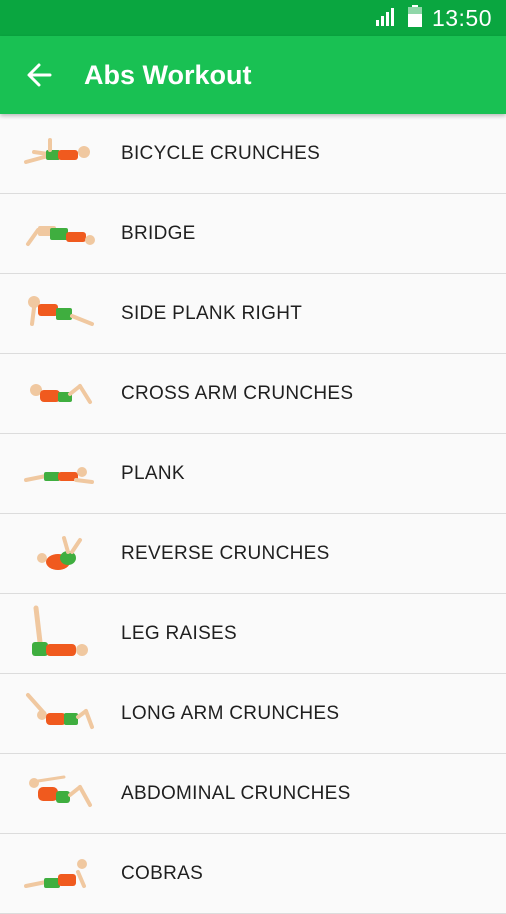 The image size is (506, 914). I want to click on bridge-icon, so click(60, 234).